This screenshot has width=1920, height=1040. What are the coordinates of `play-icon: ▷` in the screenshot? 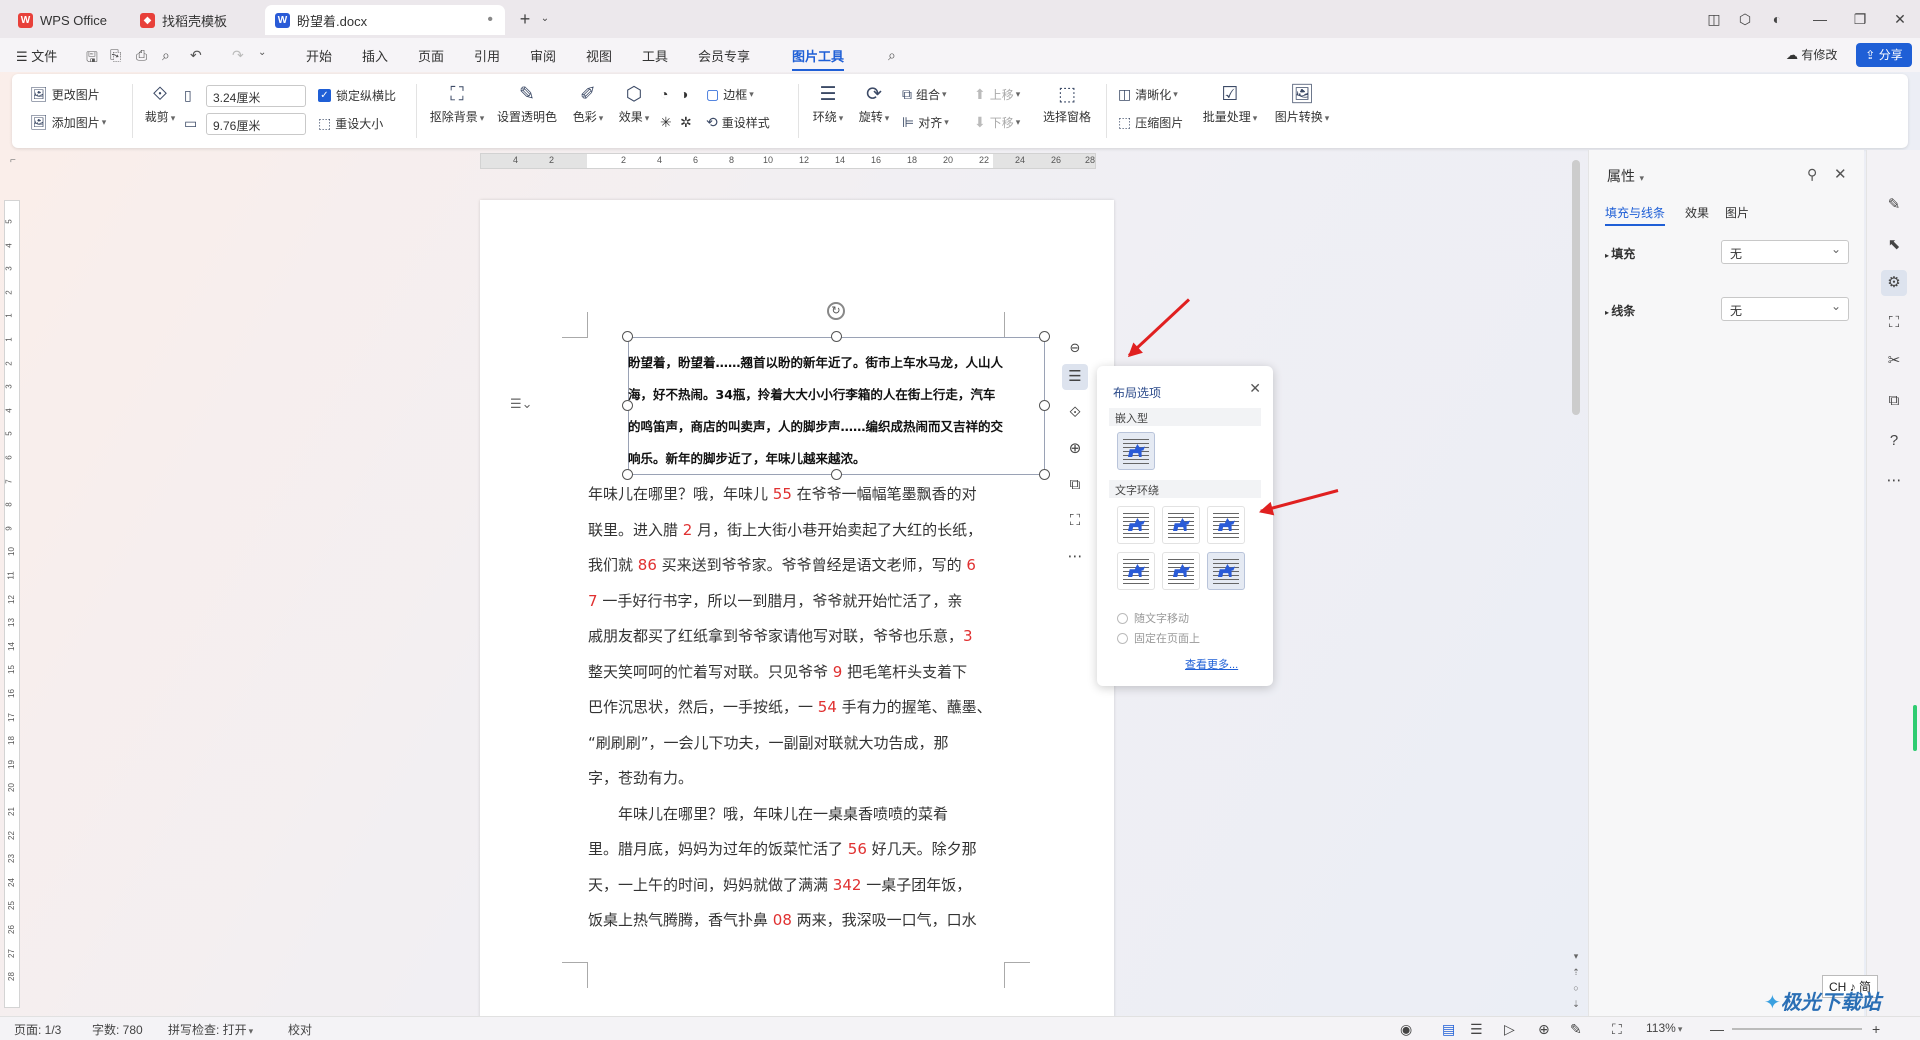 It's located at (1509, 1029).